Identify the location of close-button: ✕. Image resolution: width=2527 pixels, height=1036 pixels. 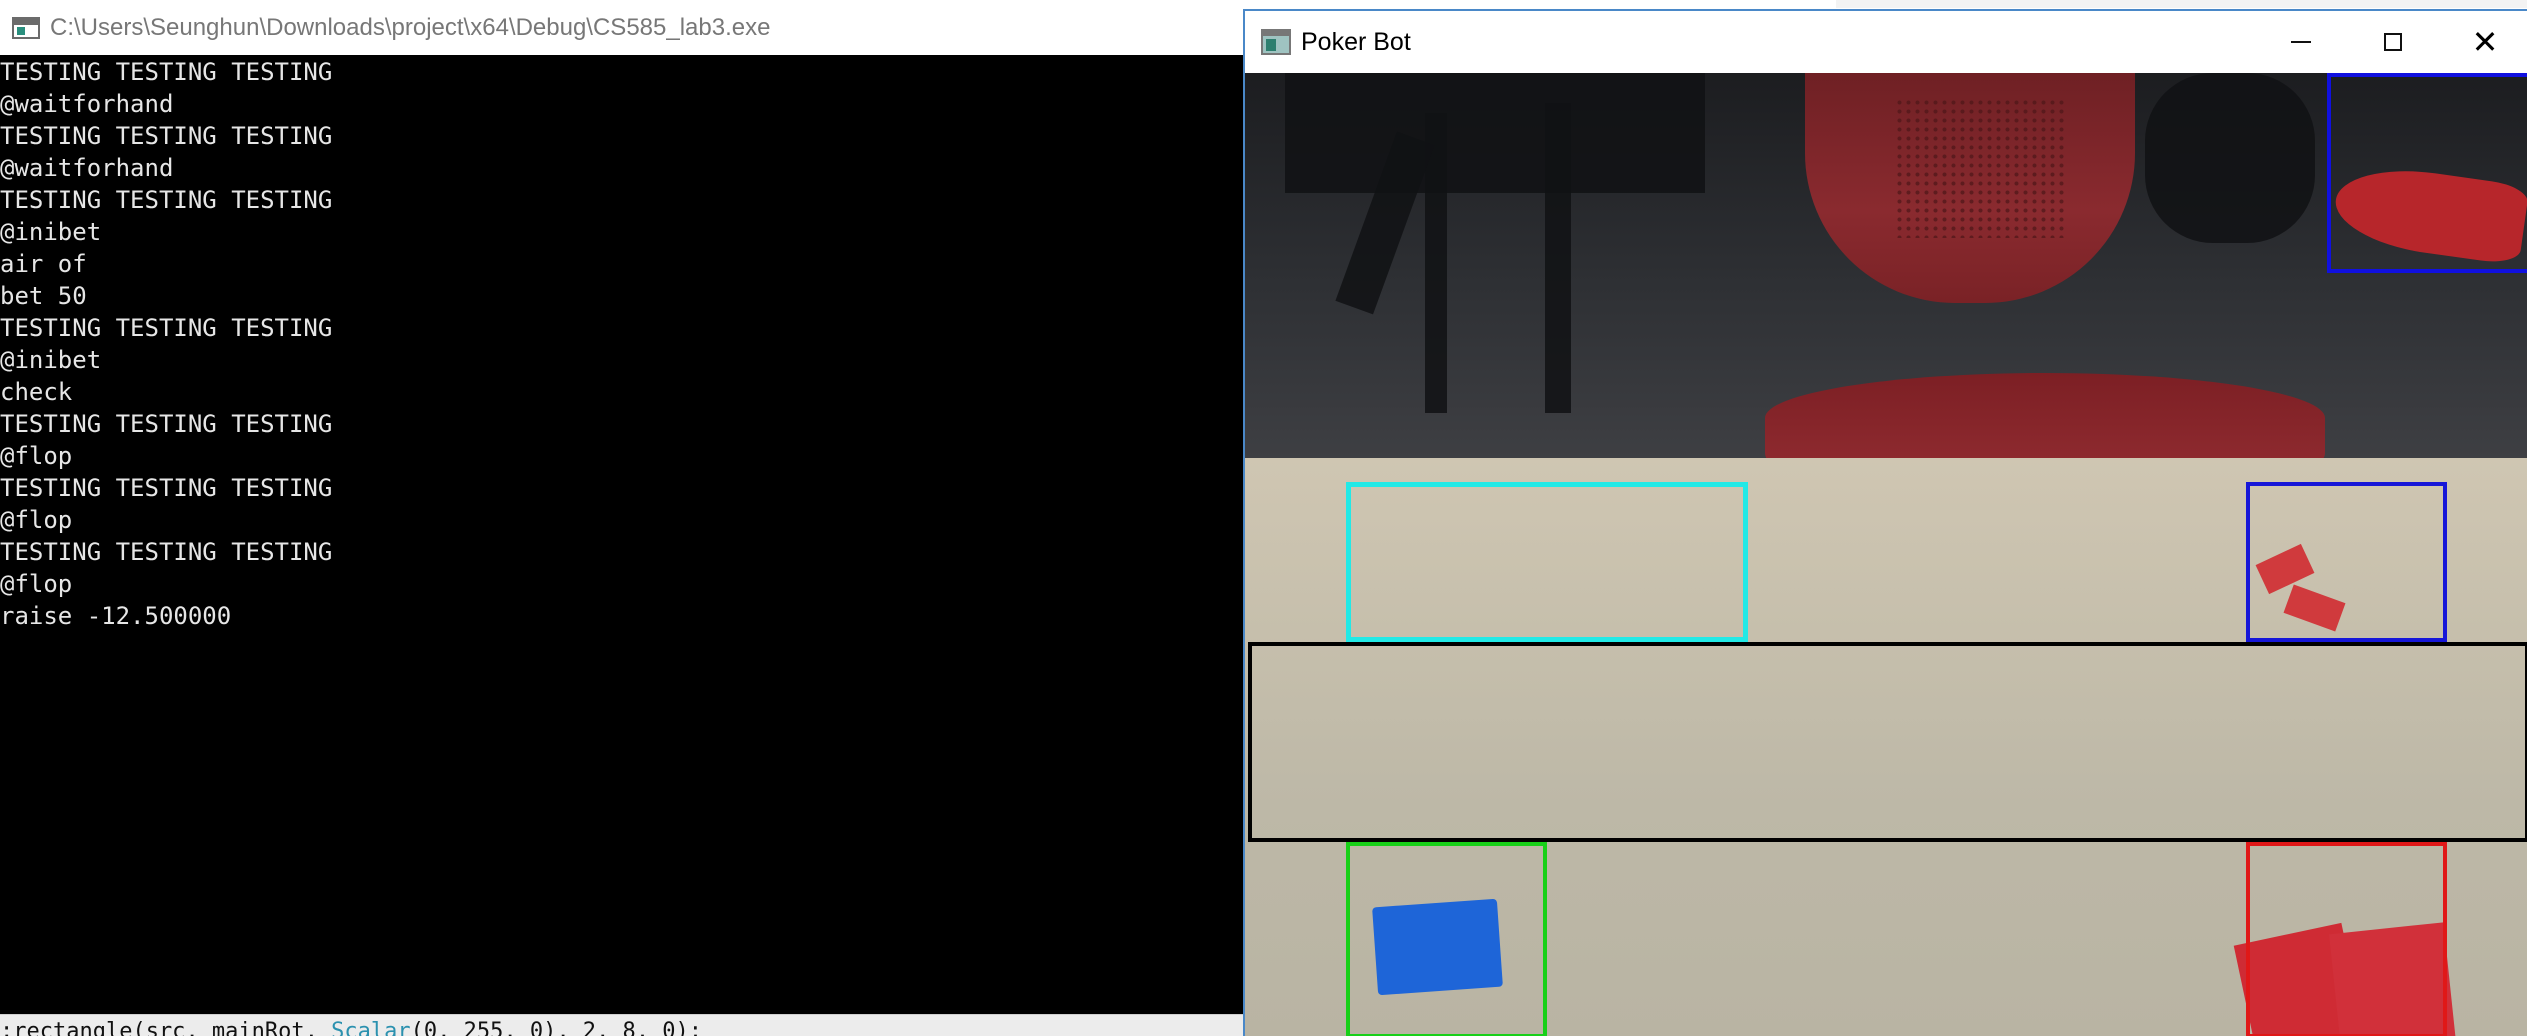
(2483, 42).